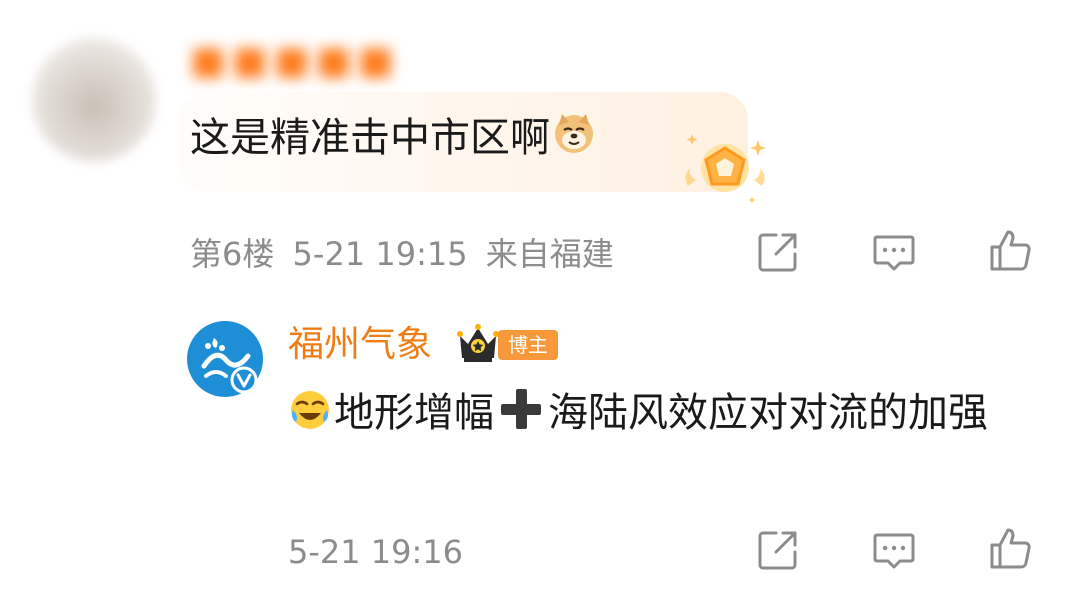  What do you see at coordinates (360, 345) in the screenshot?
I see `reply-username: 福州气象` at bounding box center [360, 345].